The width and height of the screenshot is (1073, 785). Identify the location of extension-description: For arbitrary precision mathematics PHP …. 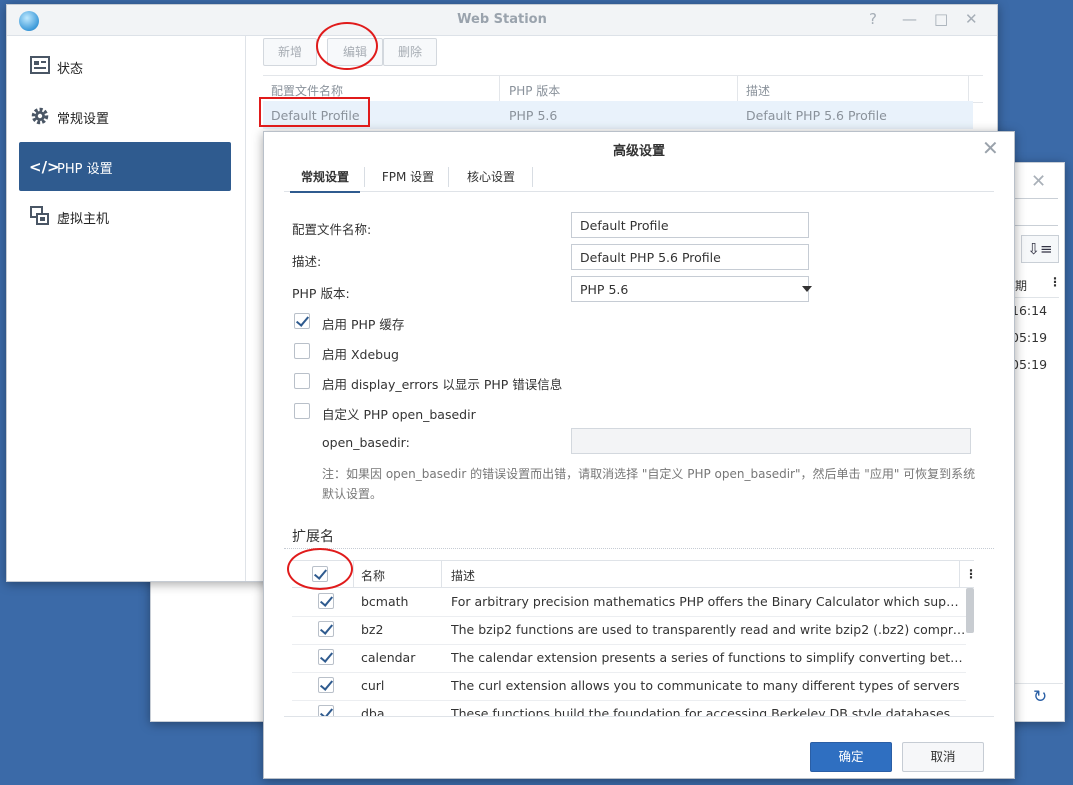
(708, 601).